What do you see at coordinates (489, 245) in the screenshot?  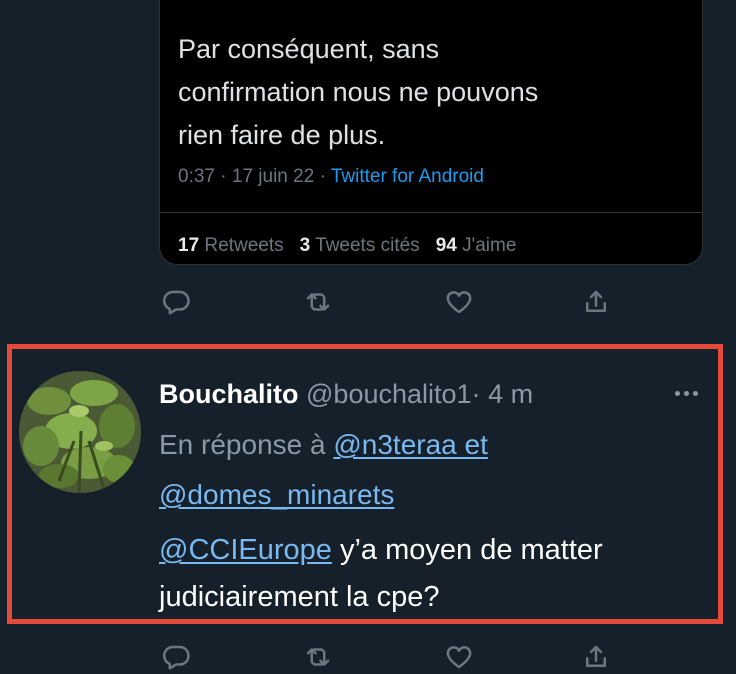 I see `likes-label: J'aime` at bounding box center [489, 245].